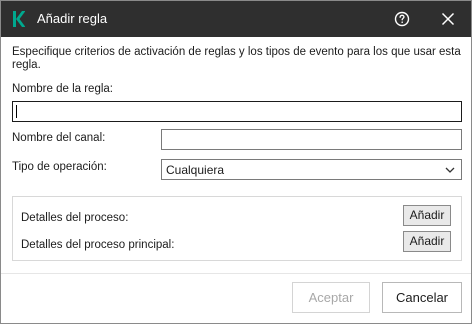 The width and height of the screenshot is (472, 324). I want to click on add-parent-process-details-button: Añadir, so click(427, 241).